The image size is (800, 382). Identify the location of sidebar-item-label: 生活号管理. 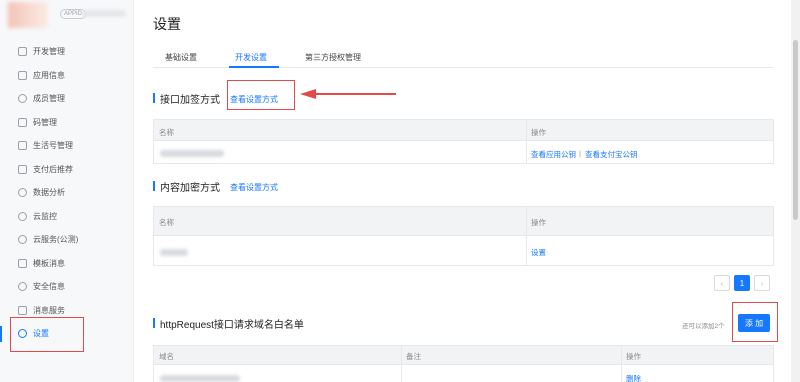
(53, 146).